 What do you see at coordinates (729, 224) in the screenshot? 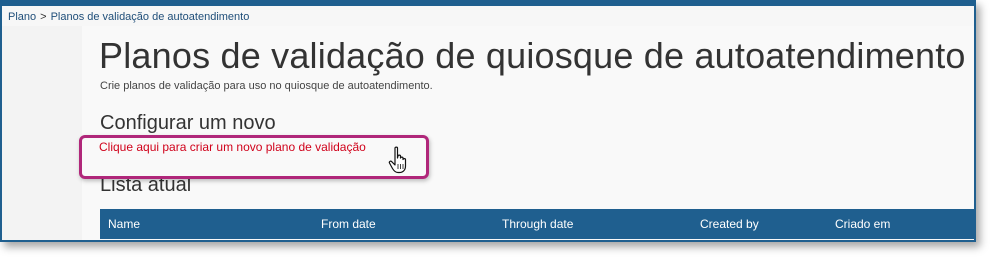
I see `column-header-created-by: Created by` at bounding box center [729, 224].